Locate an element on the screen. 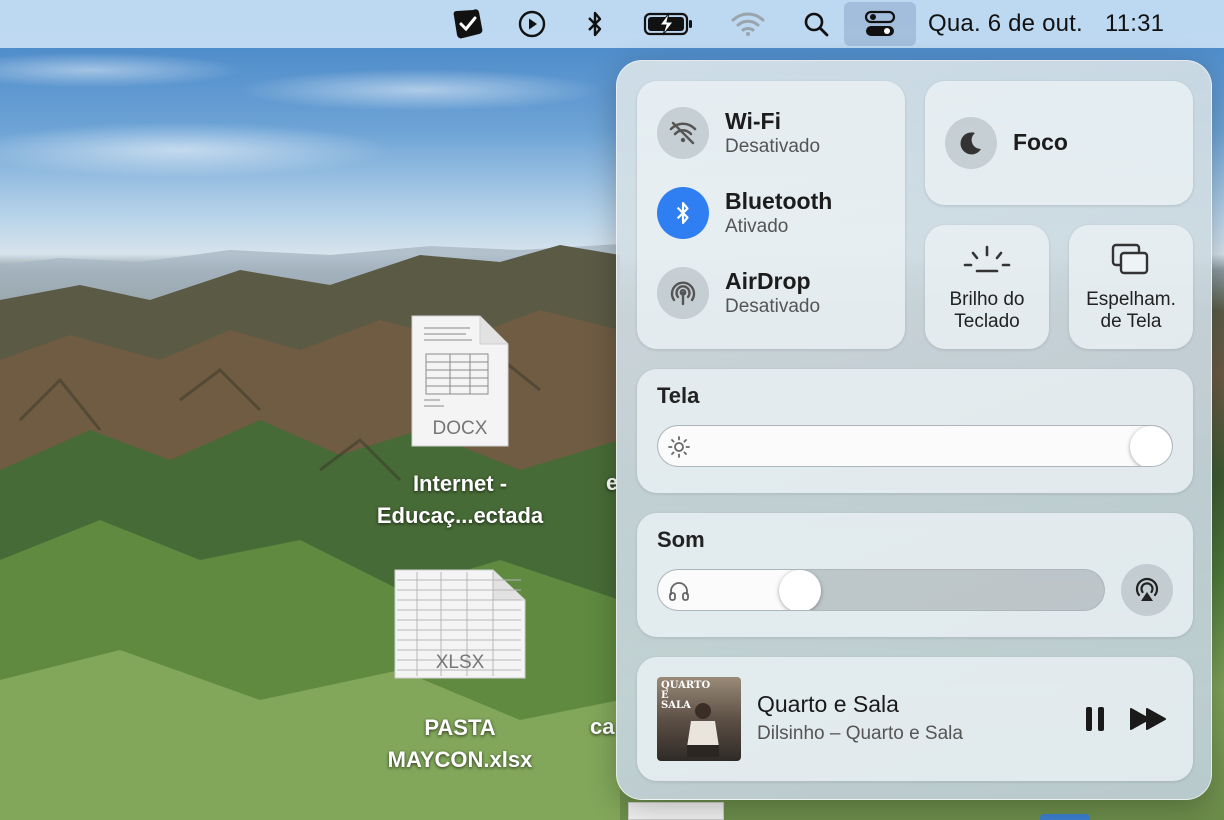 The image size is (1224, 820). keyboard-brightness-label-line2: Teclado is located at coordinates (987, 321).